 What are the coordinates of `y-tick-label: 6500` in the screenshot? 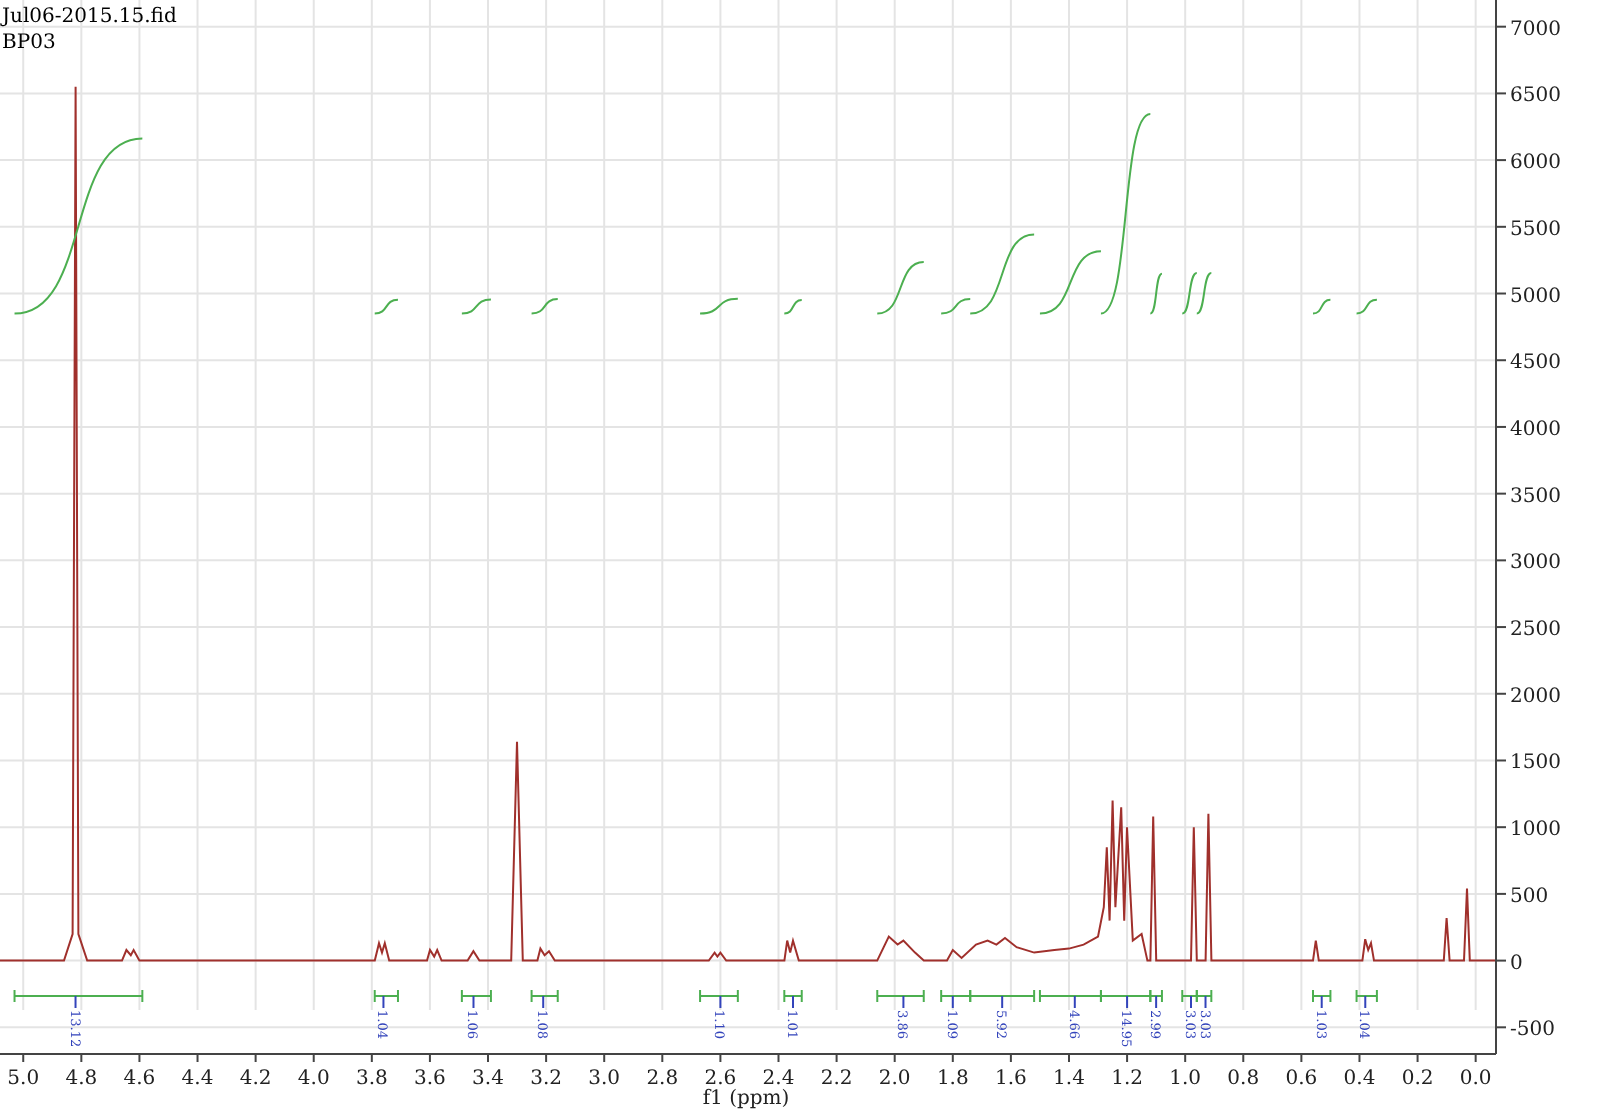 It's located at (1535, 96).